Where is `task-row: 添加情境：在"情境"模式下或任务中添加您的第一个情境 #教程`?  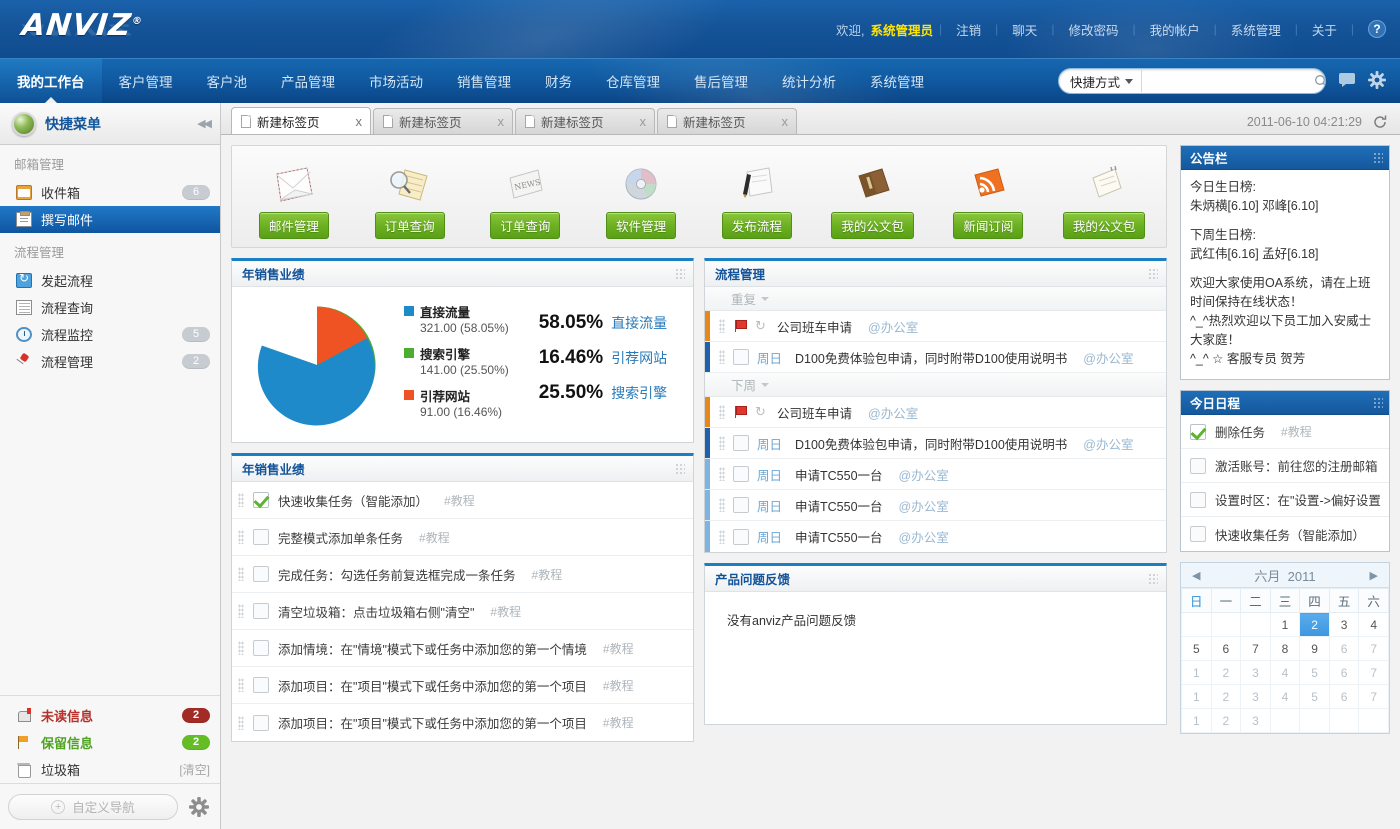 task-row: 添加情境：在"情境"模式下或任务中添加您的第一个情境 #教程 is located at coordinates (462, 648).